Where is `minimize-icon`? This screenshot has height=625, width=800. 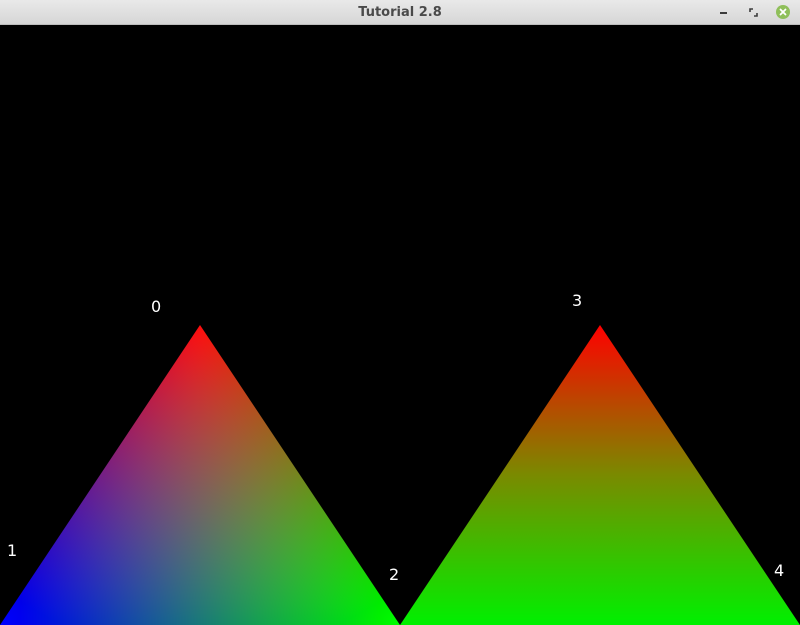
minimize-icon is located at coordinates (723, 13).